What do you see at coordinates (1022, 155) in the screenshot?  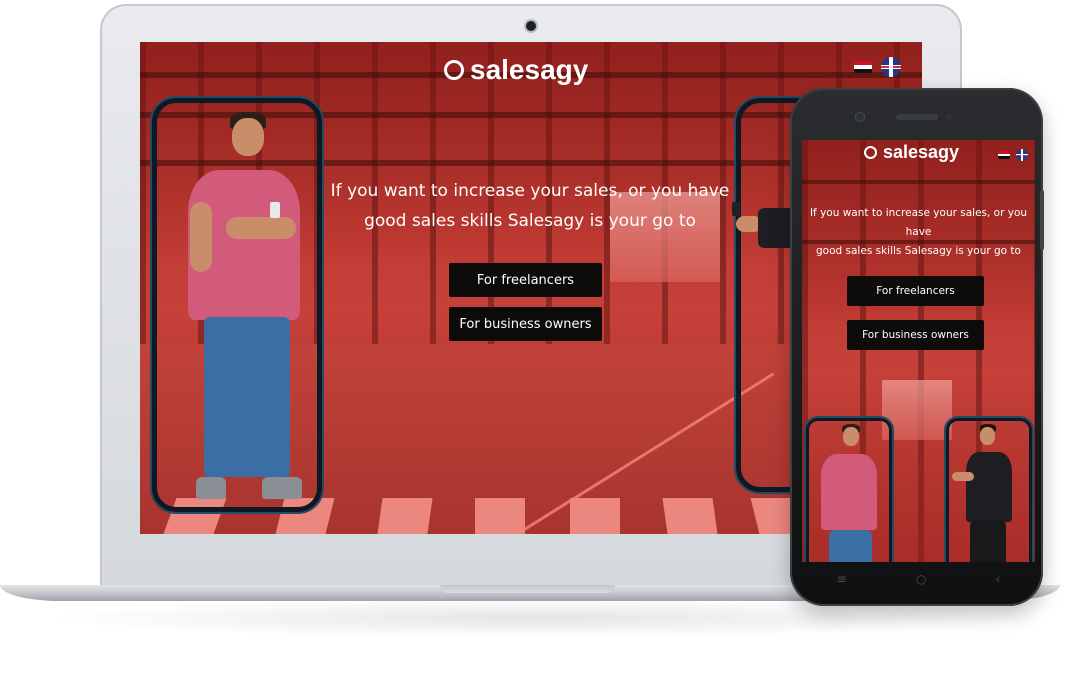 I see `phone-uk-flag-icon` at bounding box center [1022, 155].